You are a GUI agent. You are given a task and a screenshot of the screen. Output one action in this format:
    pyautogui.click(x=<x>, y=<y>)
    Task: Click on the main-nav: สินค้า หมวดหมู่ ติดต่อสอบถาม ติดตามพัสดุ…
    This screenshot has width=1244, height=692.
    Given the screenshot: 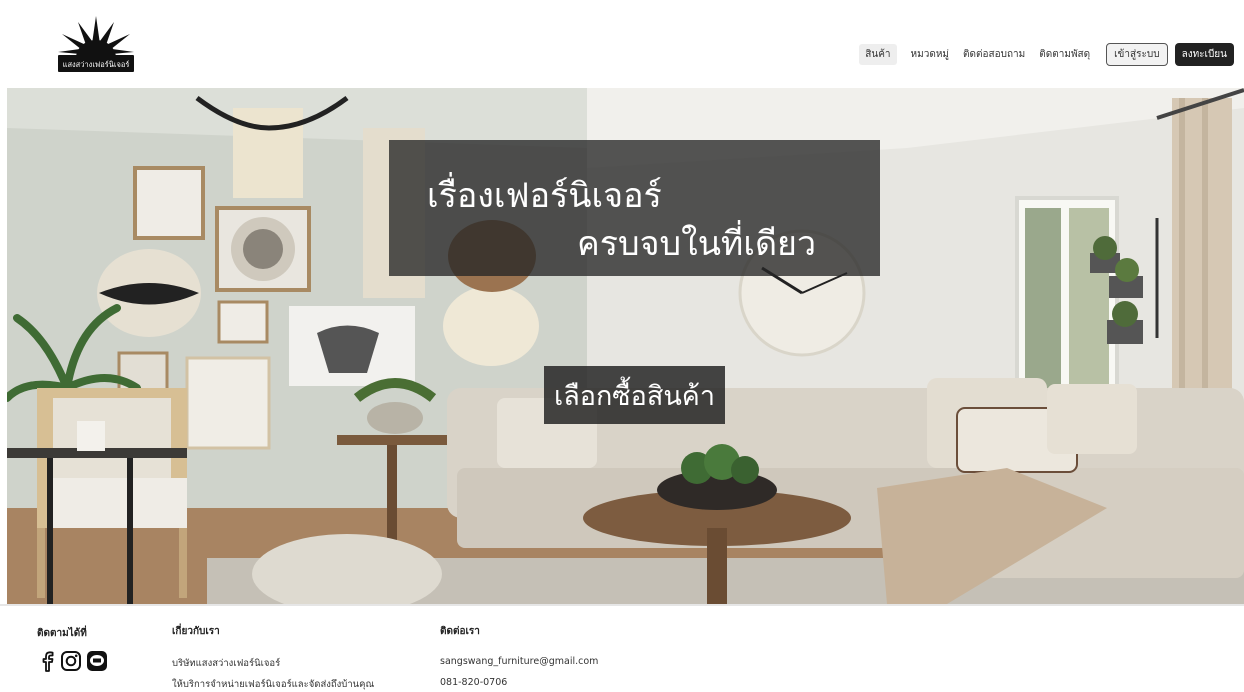 What is the action you would take?
    pyautogui.click(x=1046, y=54)
    